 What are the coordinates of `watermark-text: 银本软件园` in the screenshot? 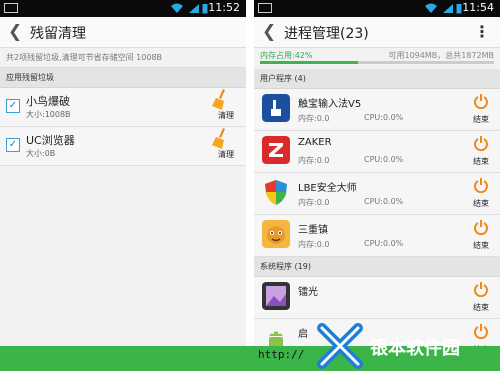 It's located at (415, 348).